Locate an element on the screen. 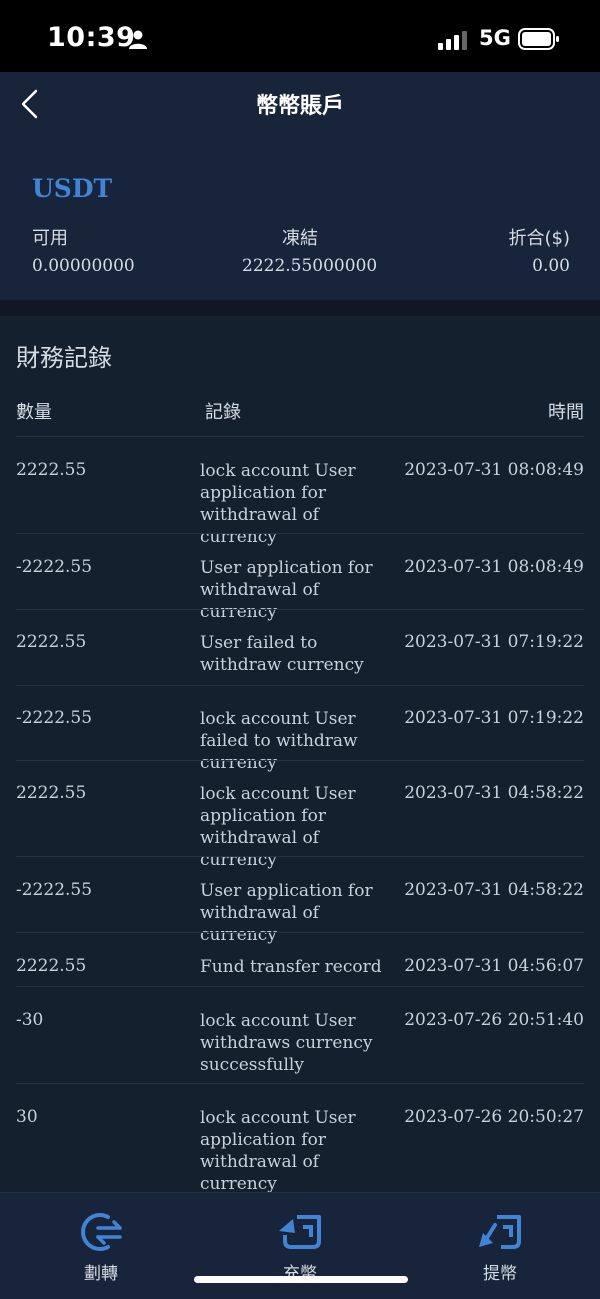  frozen-label: 凍結 is located at coordinates (300, 238).